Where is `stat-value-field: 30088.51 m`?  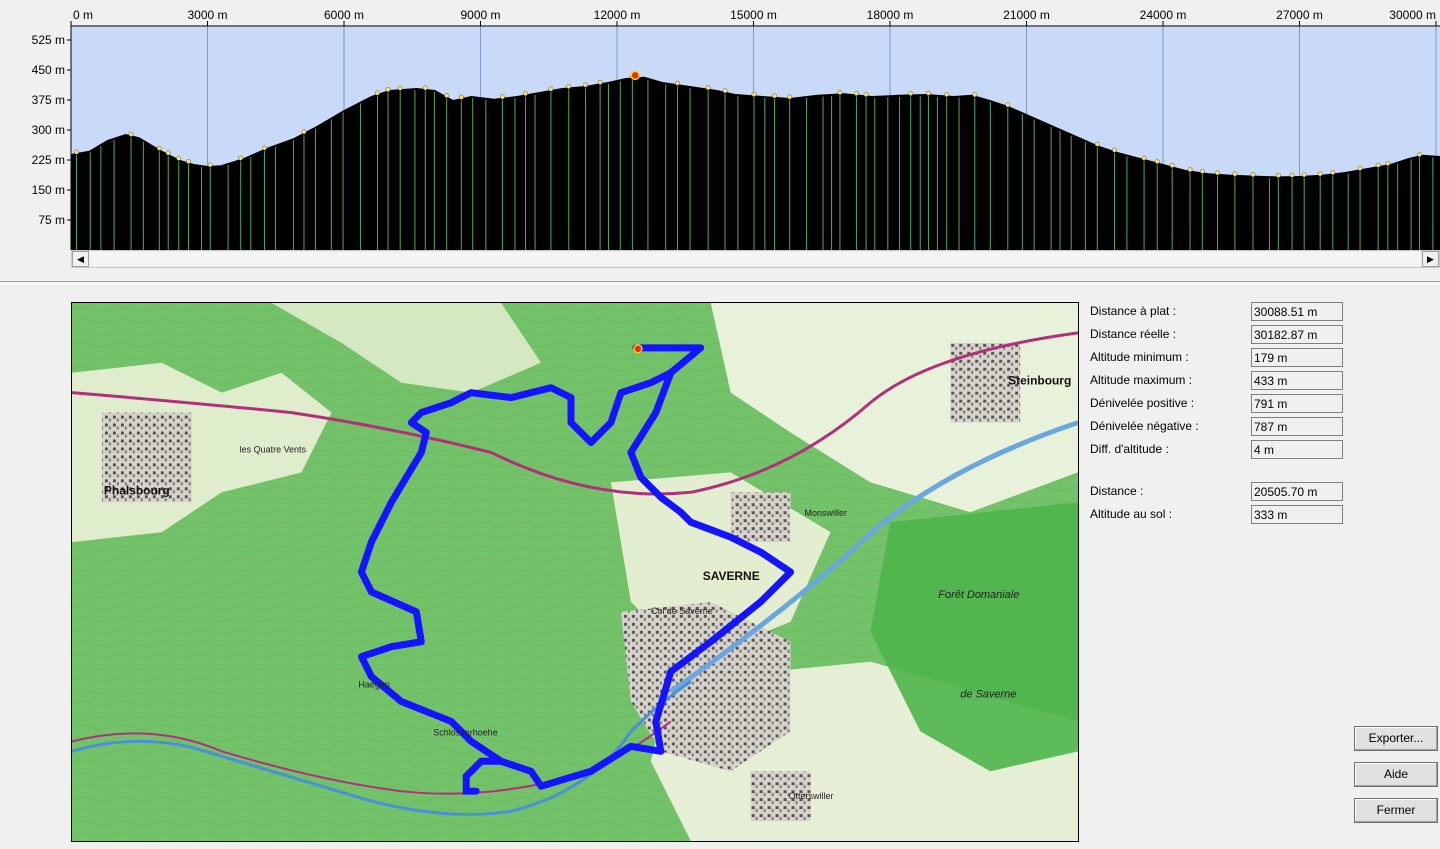 stat-value-field: 30088.51 m is located at coordinates (1297, 311).